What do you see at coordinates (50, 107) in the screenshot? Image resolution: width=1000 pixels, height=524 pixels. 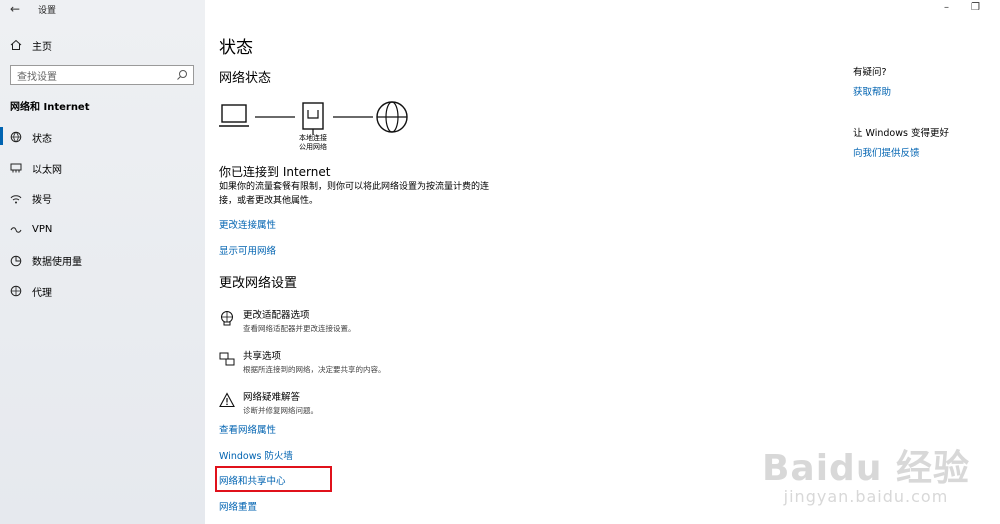 I see `sidebar-section-title: 网络和 Internet` at bounding box center [50, 107].